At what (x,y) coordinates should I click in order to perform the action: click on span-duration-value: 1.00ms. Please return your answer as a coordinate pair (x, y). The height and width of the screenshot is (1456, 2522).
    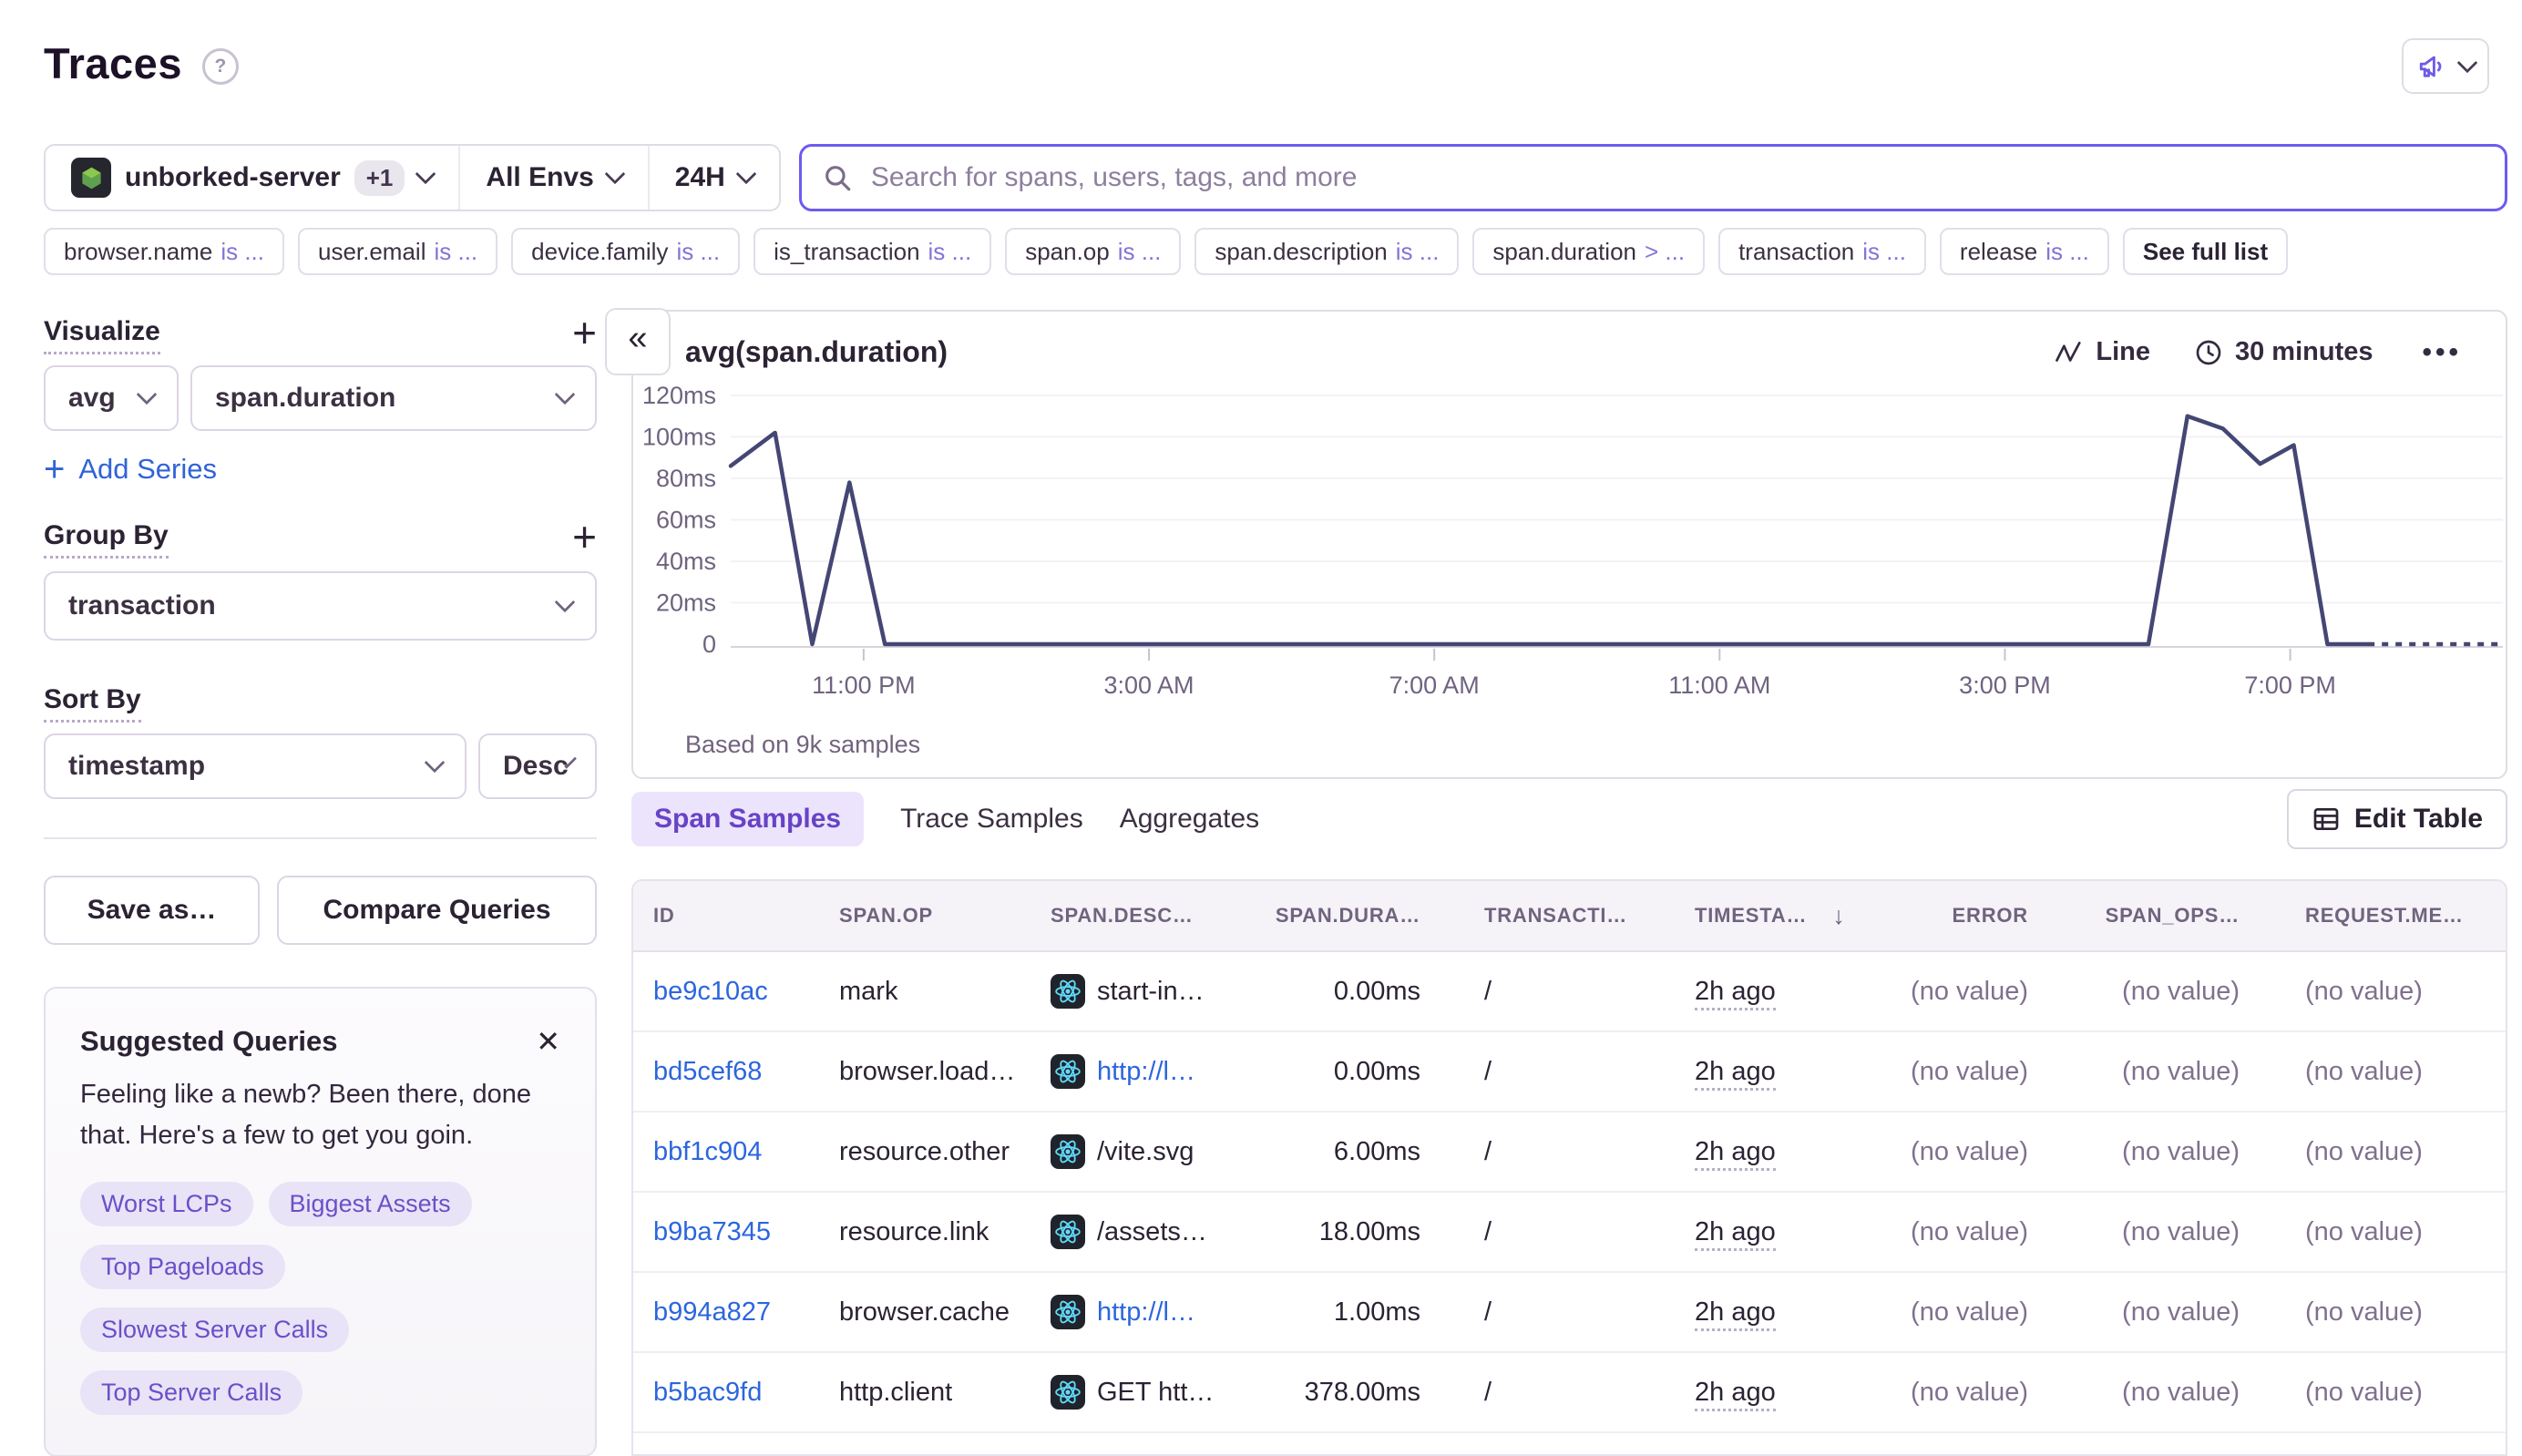
    Looking at the image, I should click on (1377, 1312).